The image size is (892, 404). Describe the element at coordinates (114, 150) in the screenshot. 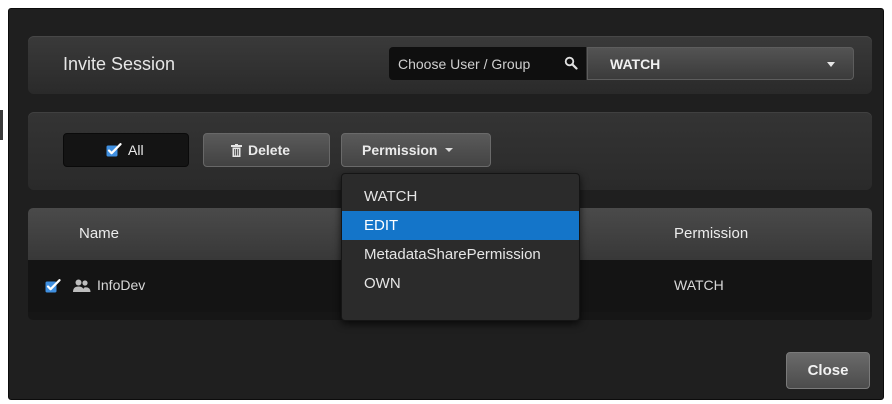

I see `checkbox-checked-icon` at that location.